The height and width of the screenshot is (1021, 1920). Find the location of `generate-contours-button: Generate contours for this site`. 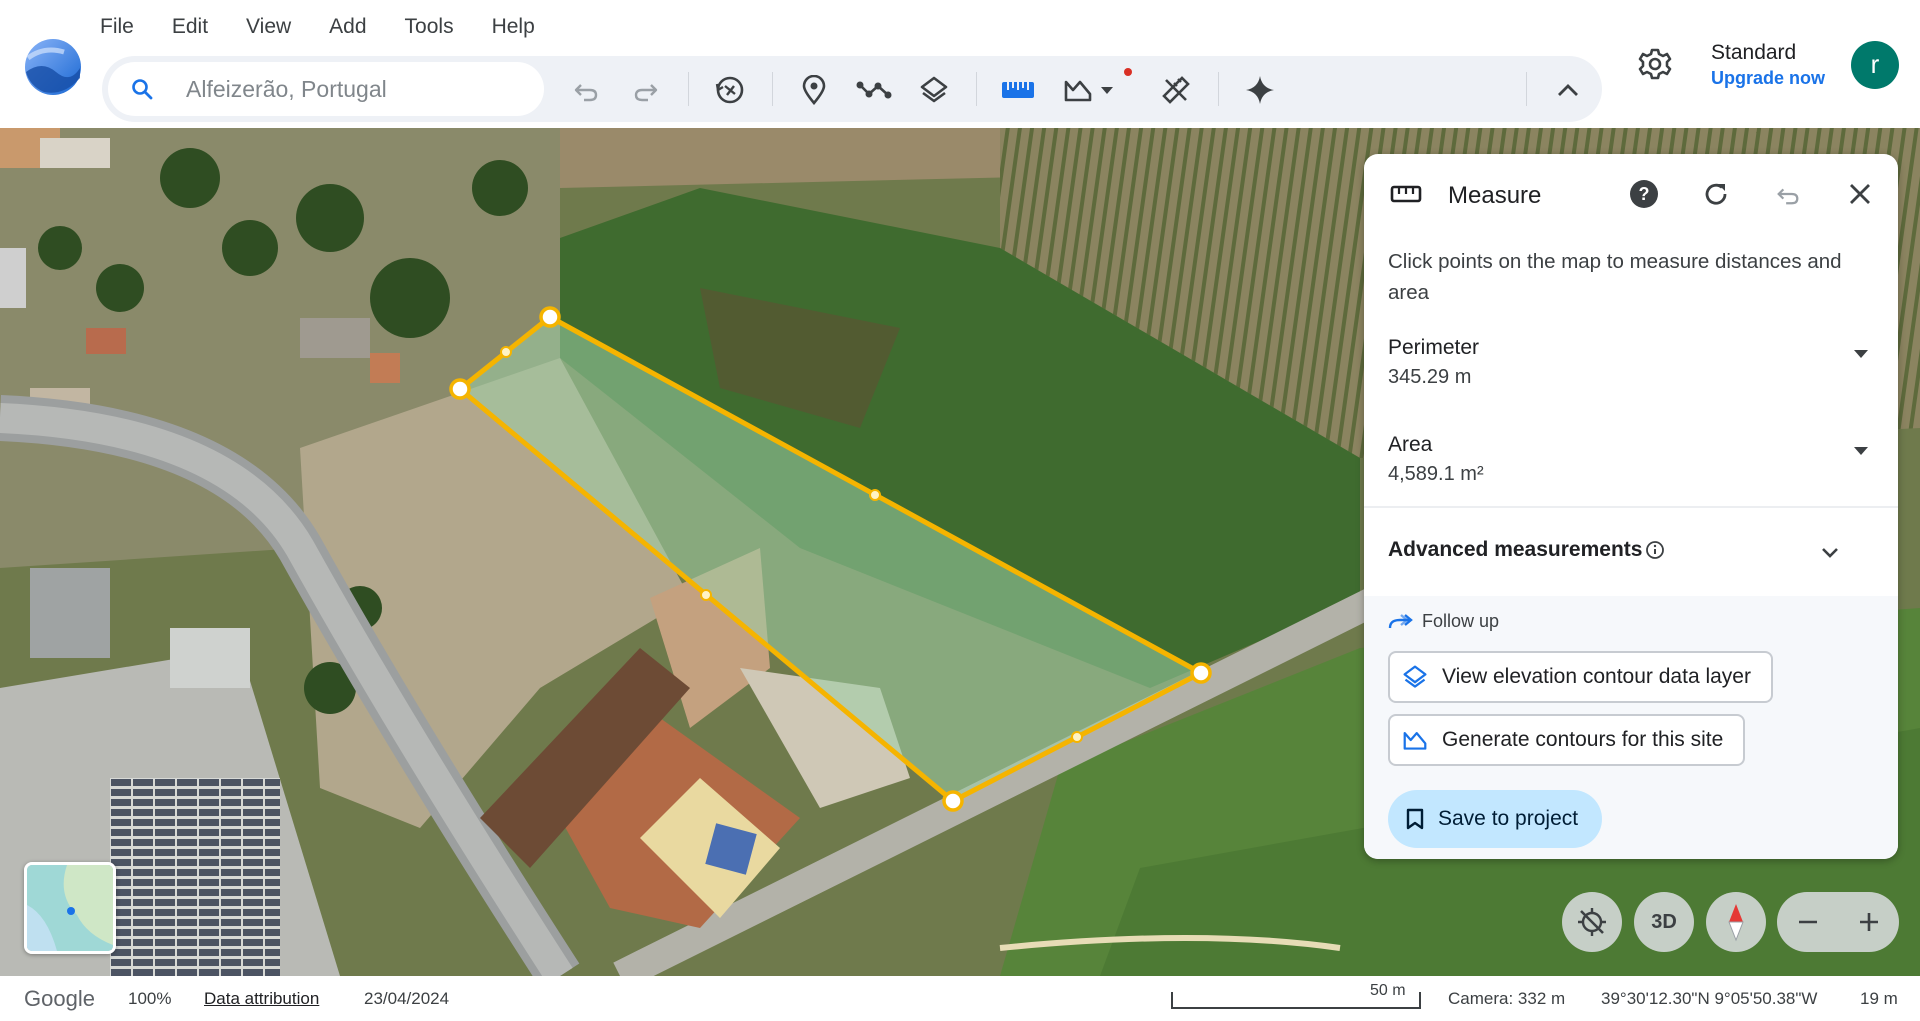

generate-contours-button: Generate contours for this site is located at coordinates (1567, 740).